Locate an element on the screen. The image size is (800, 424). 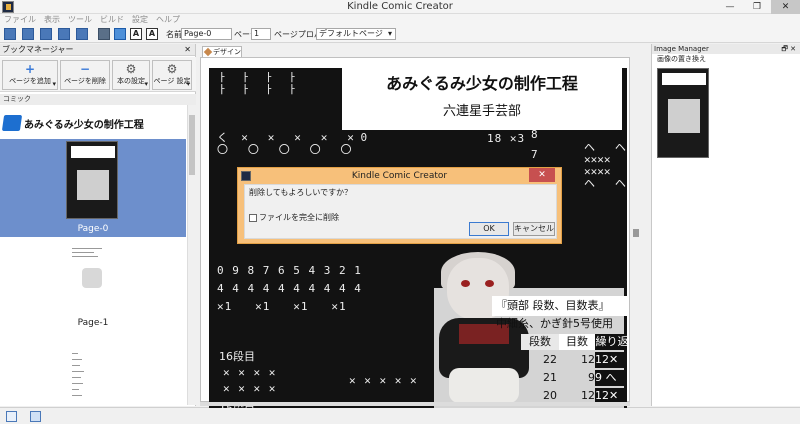
insert-image-icon is located at coordinates (104, 34).